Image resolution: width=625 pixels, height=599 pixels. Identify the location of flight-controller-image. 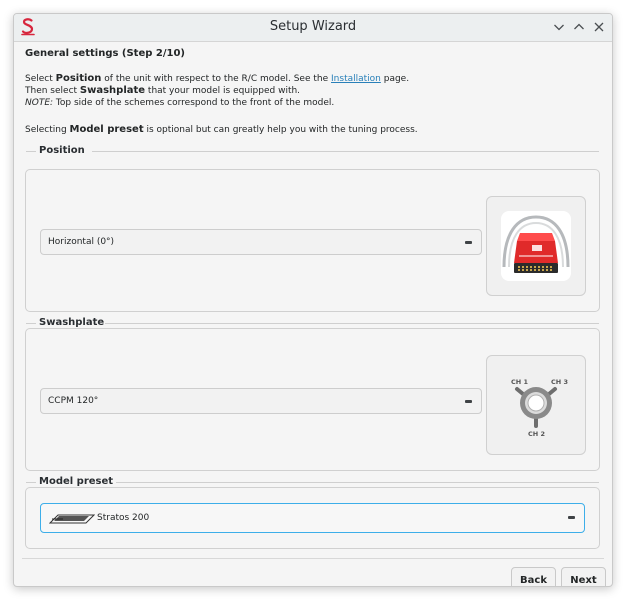
(536, 246).